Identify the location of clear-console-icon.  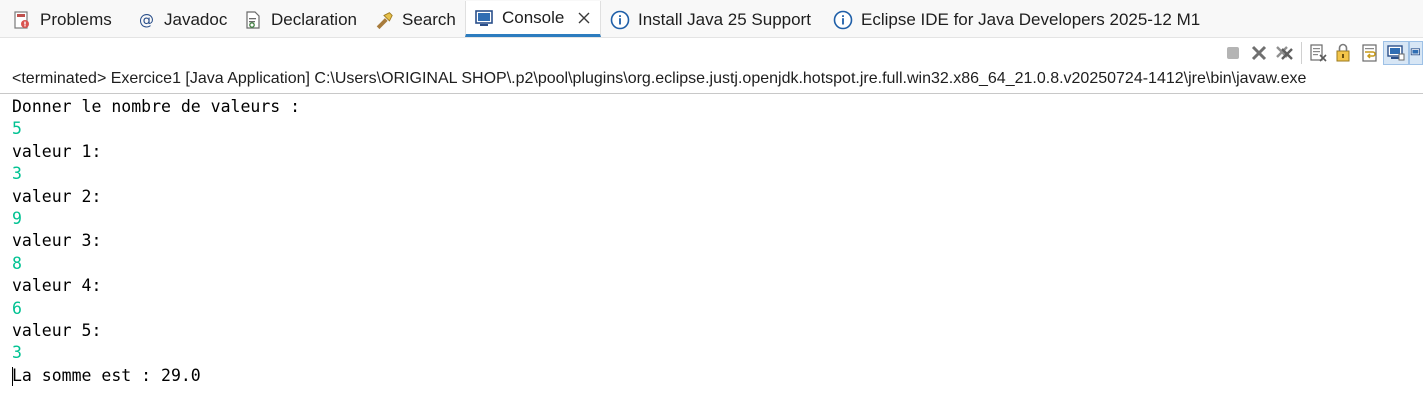
(1318, 53).